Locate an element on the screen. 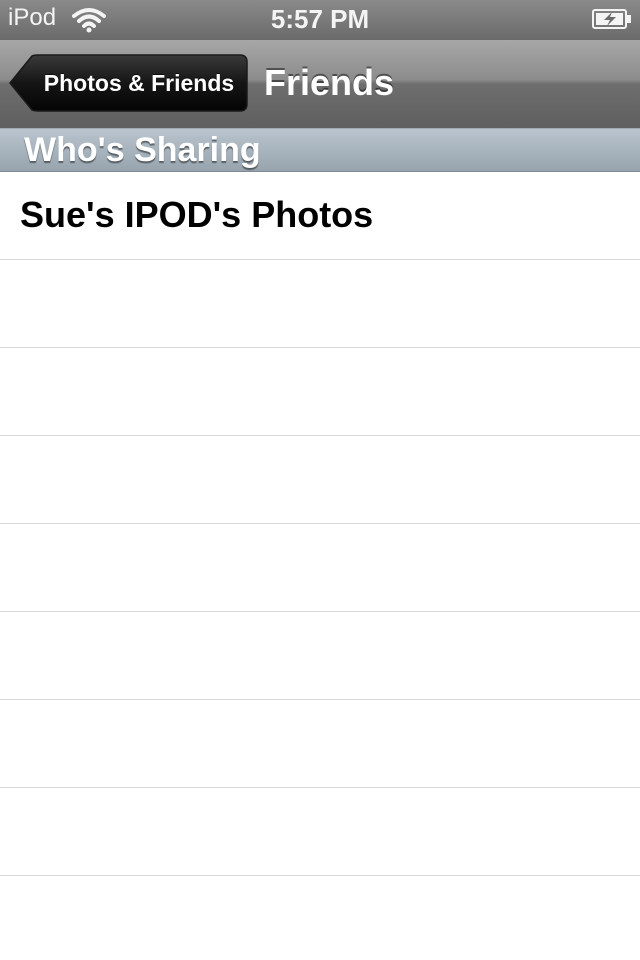 The image size is (640, 960). back-button: Photos & Friends is located at coordinates (128, 83).